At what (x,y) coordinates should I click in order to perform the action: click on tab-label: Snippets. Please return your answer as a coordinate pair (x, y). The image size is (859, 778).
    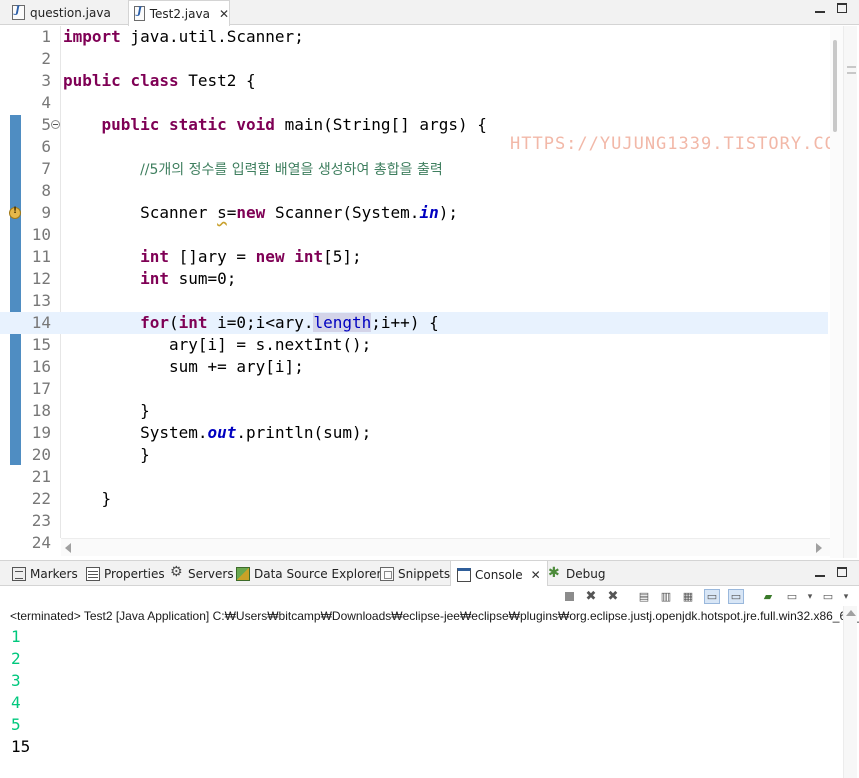
    Looking at the image, I should click on (424, 574).